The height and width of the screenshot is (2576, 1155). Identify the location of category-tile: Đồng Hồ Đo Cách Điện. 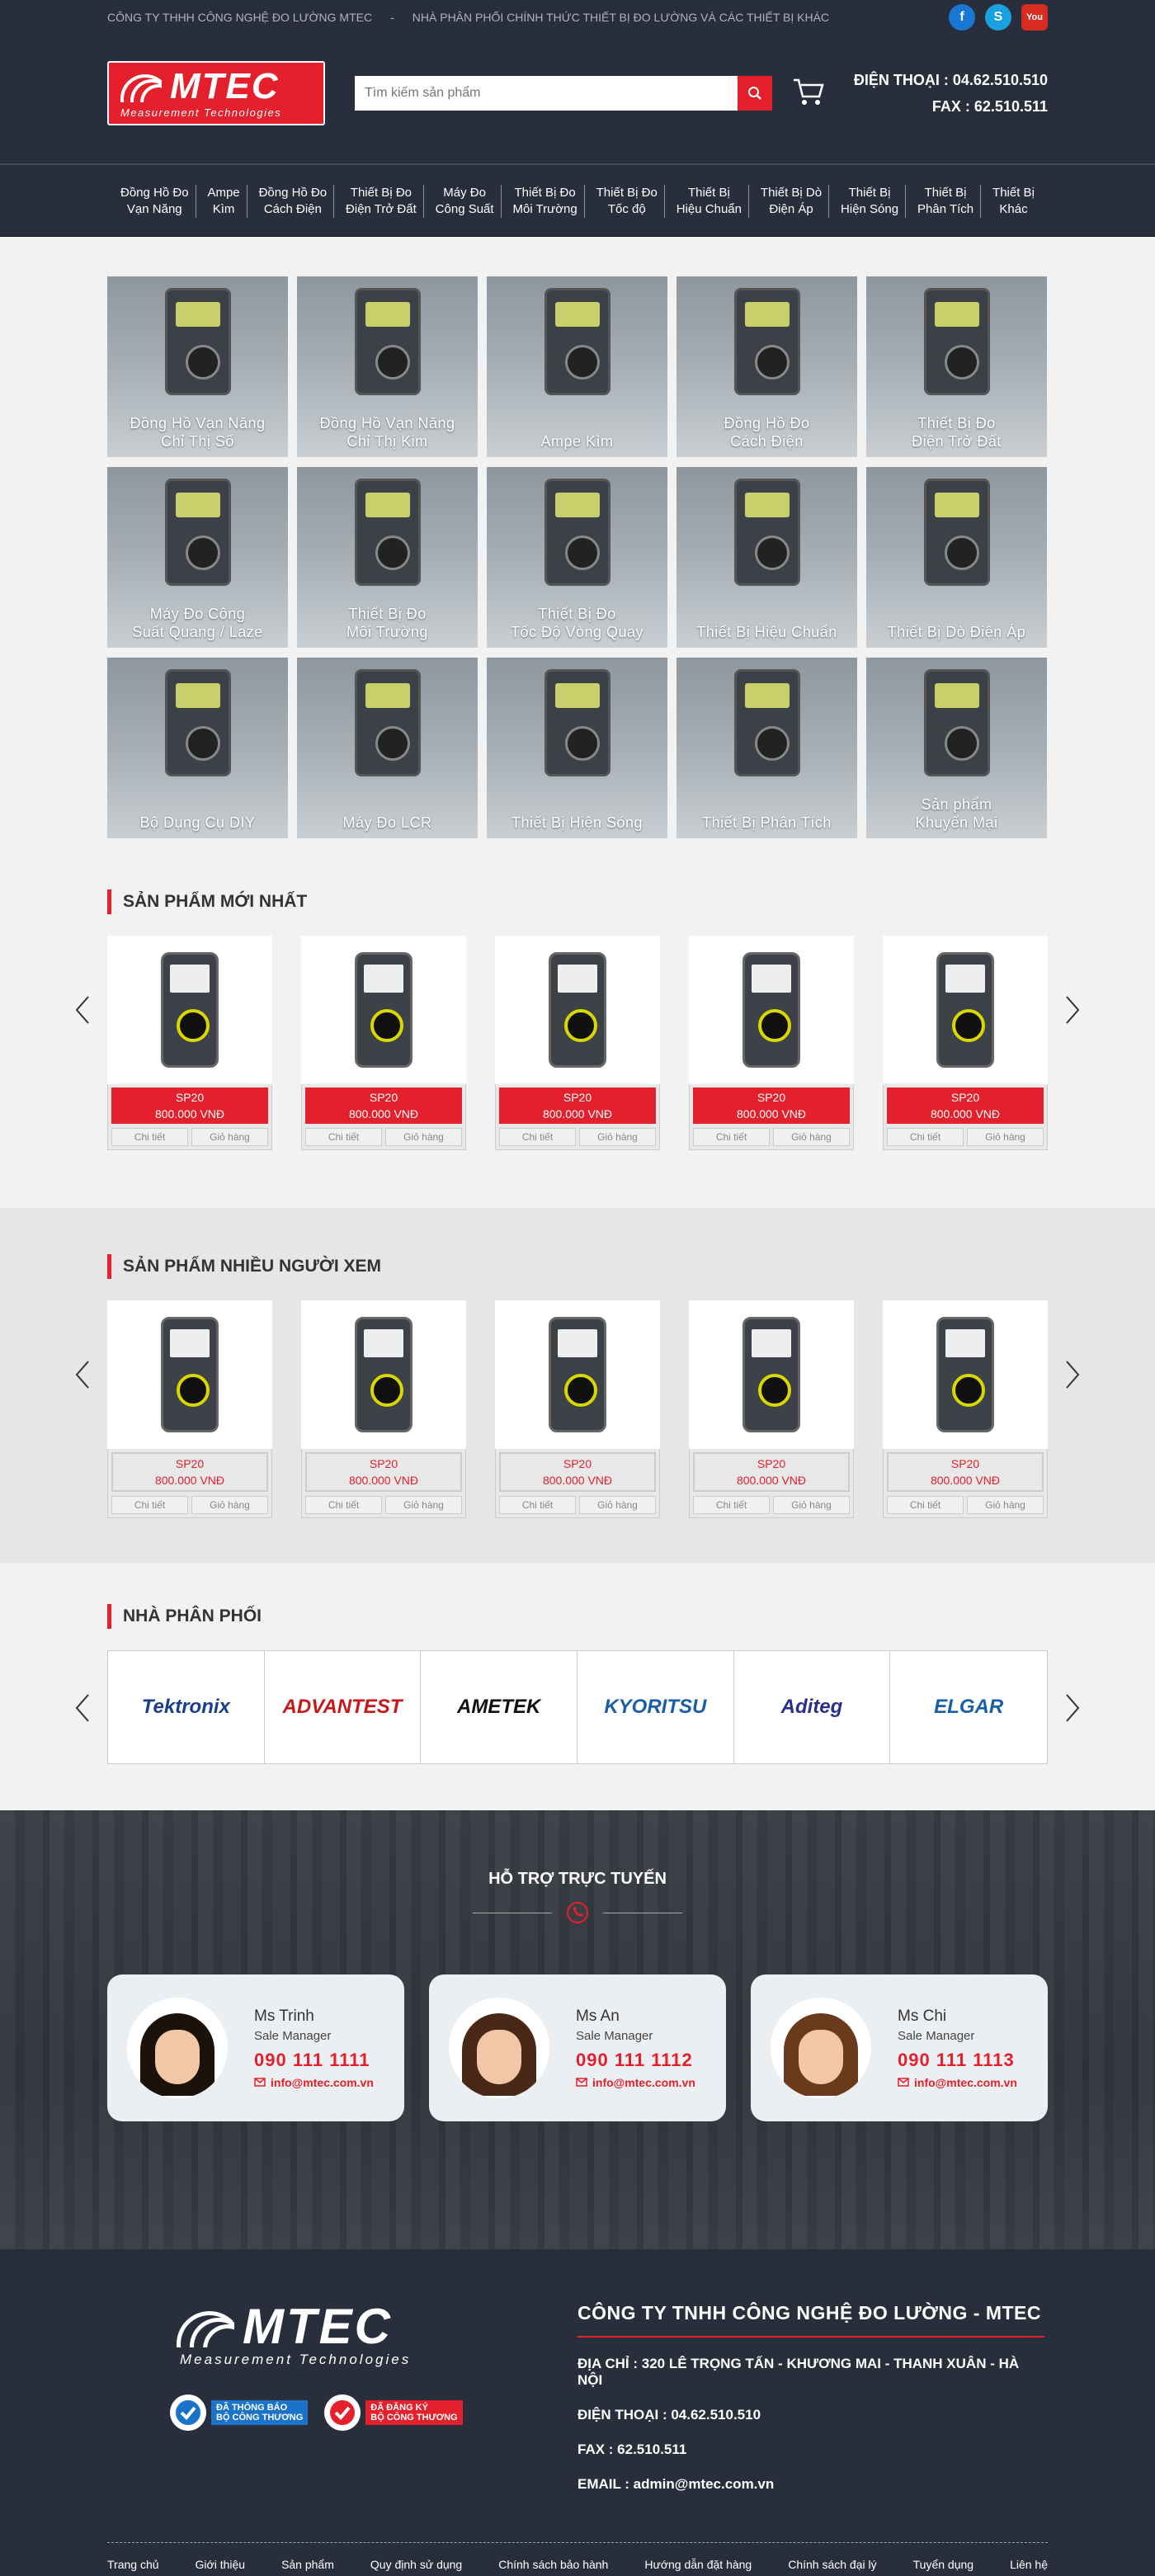
(766, 366).